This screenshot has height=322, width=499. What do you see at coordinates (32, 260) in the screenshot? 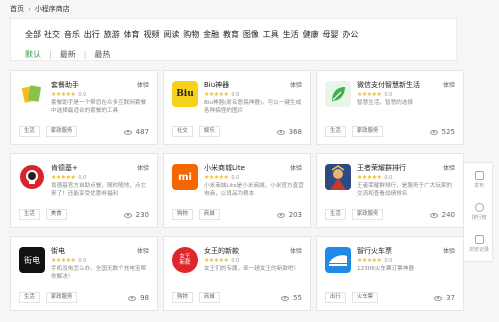
I see `jiedian-logo-text: 街电` at bounding box center [32, 260].